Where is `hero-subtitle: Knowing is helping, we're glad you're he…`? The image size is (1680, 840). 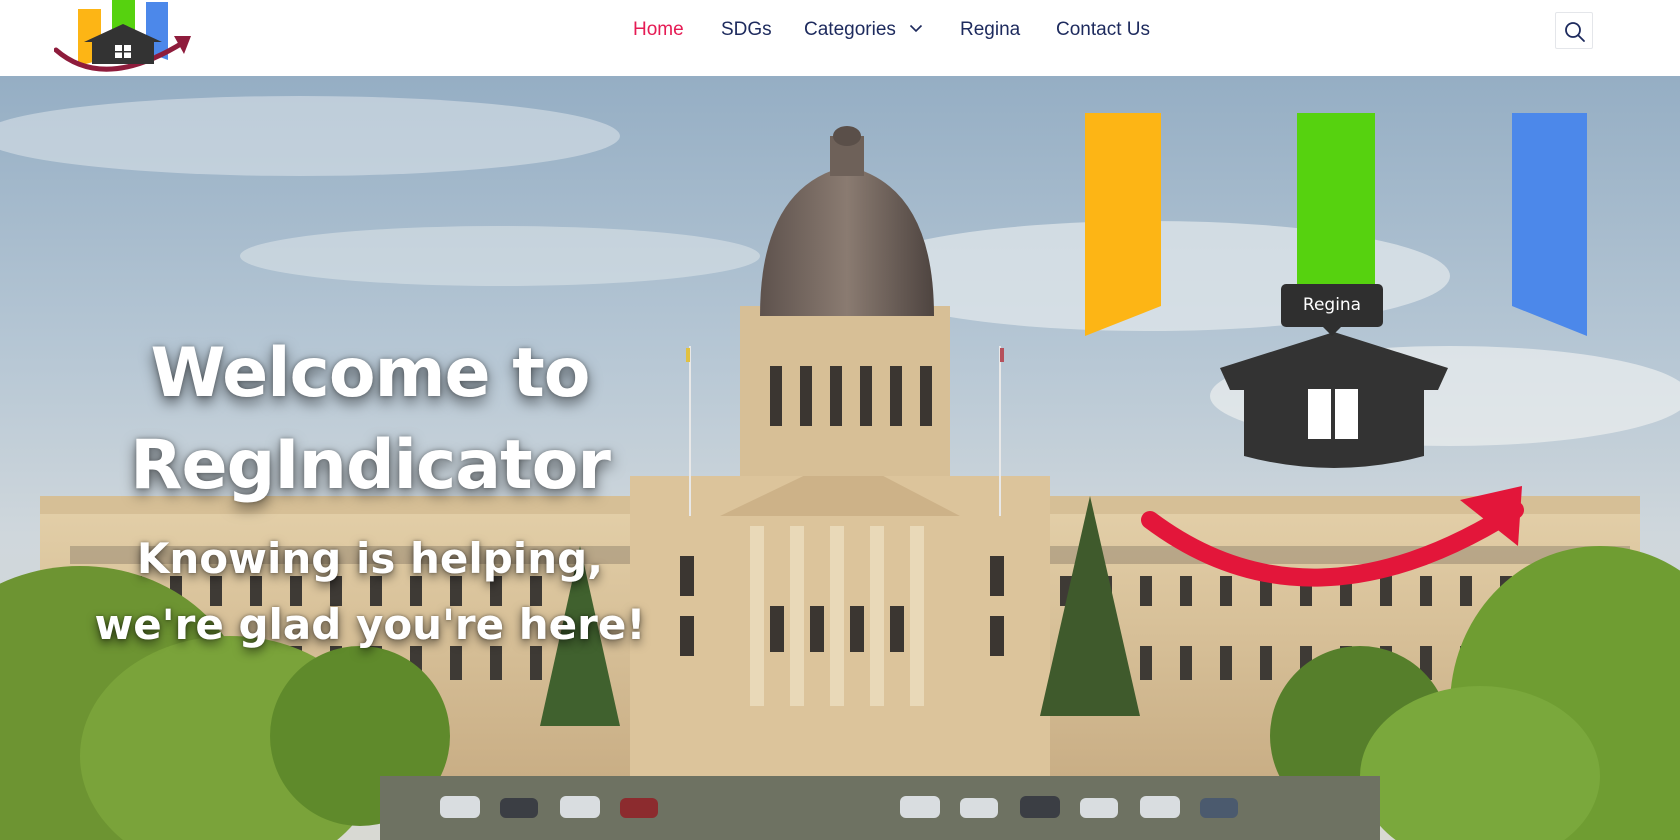
hero-subtitle: Knowing is helping, we're glad you're he… is located at coordinates (370, 592).